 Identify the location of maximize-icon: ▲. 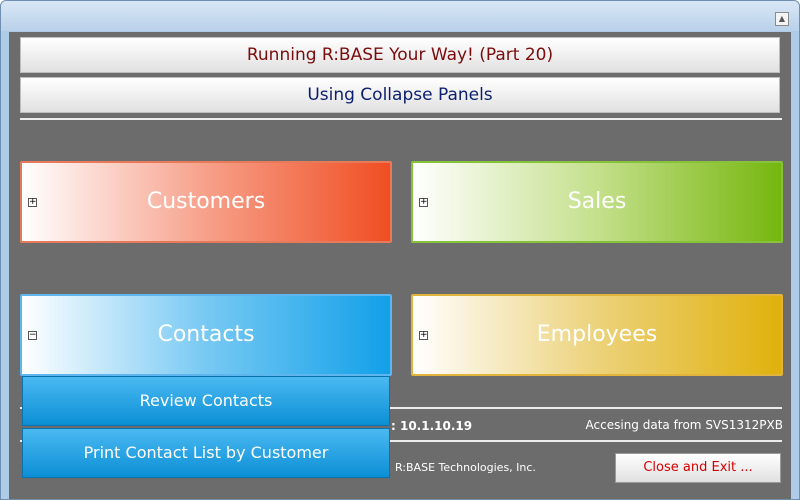
(782, 19).